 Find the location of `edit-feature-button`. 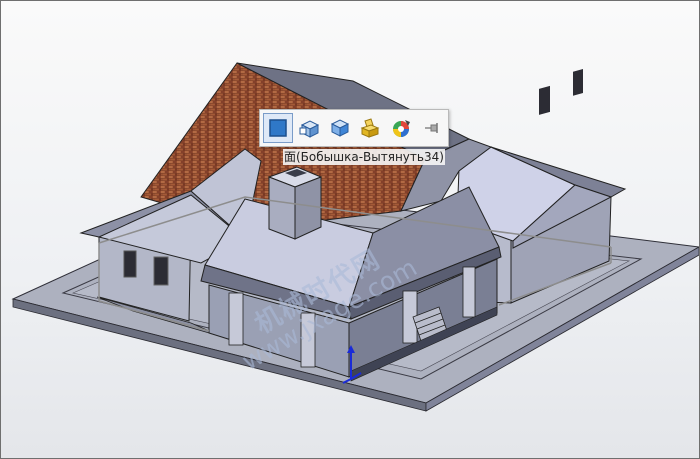

edit-feature-button is located at coordinates (340, 128).